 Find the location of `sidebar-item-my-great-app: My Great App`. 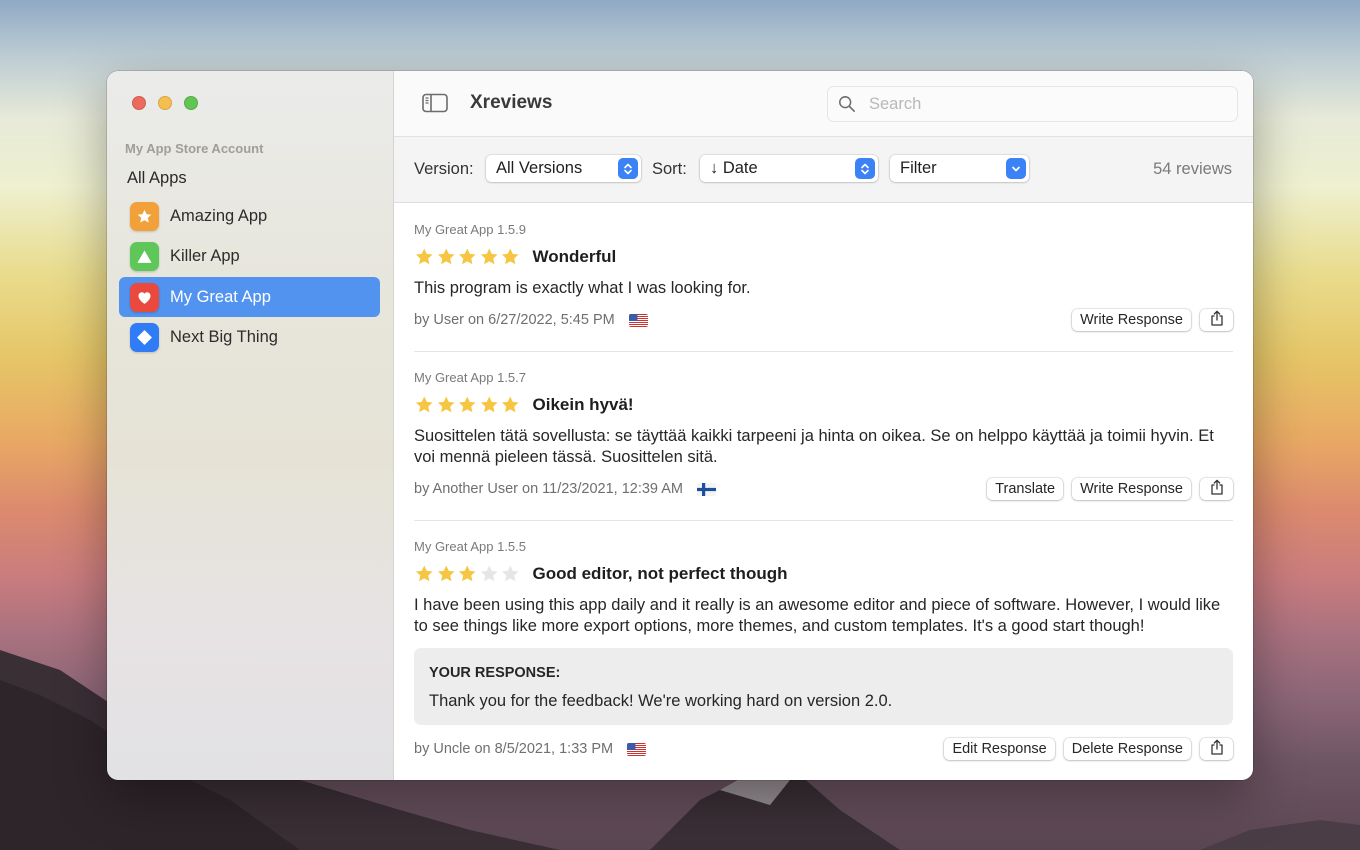

sidebar-item-my-great-app: My Great App is located at coordinates (249, 297).